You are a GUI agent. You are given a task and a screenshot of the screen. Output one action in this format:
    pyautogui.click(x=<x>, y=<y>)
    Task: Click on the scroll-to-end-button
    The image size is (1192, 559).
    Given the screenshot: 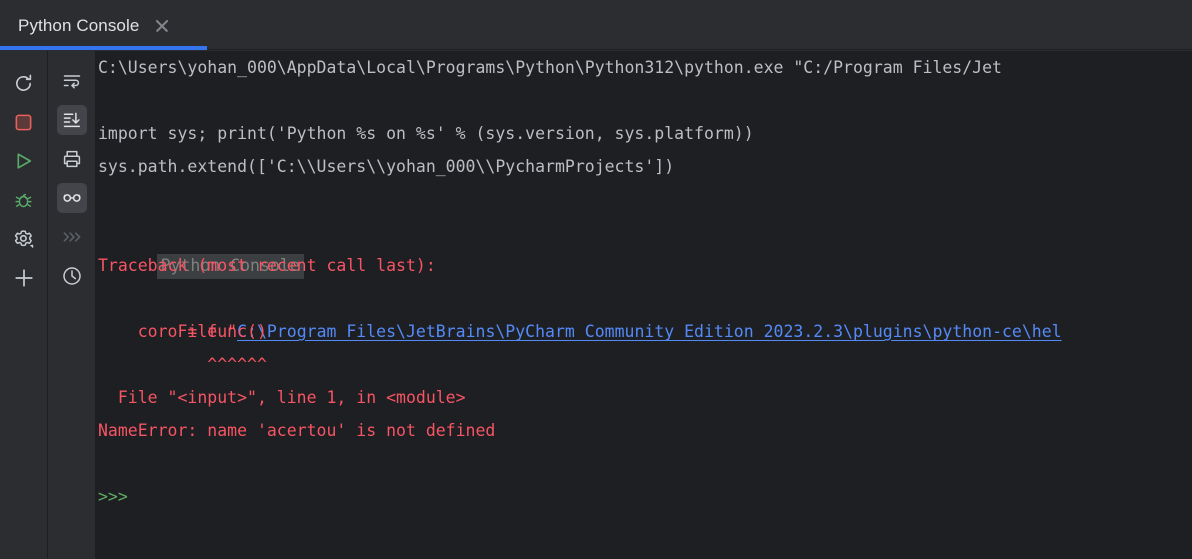 What is the action you would take?
    pyautogui.click(x=71, y=120)
    